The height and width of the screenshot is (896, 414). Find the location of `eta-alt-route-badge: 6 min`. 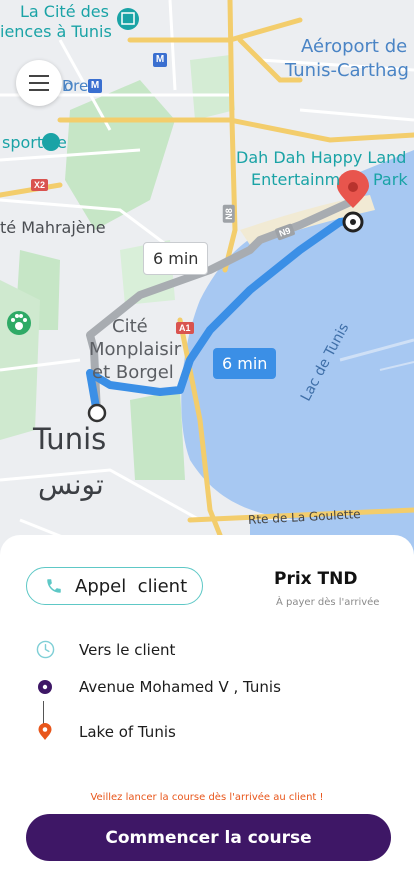

eta-alt-route-badge: 6 min is located at coordinates (176, 258).